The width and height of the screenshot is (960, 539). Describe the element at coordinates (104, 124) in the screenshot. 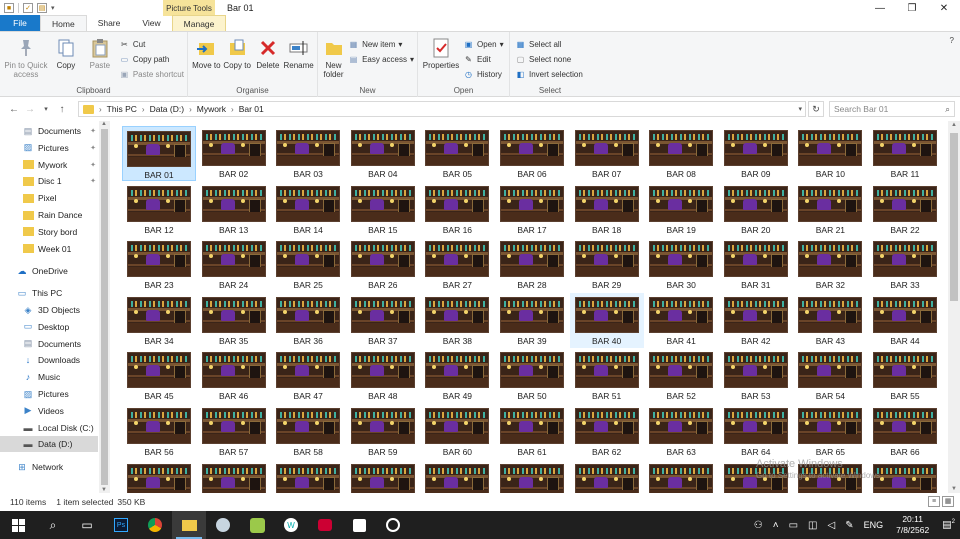

I see `scroll-up-icon: ▲` at that location.